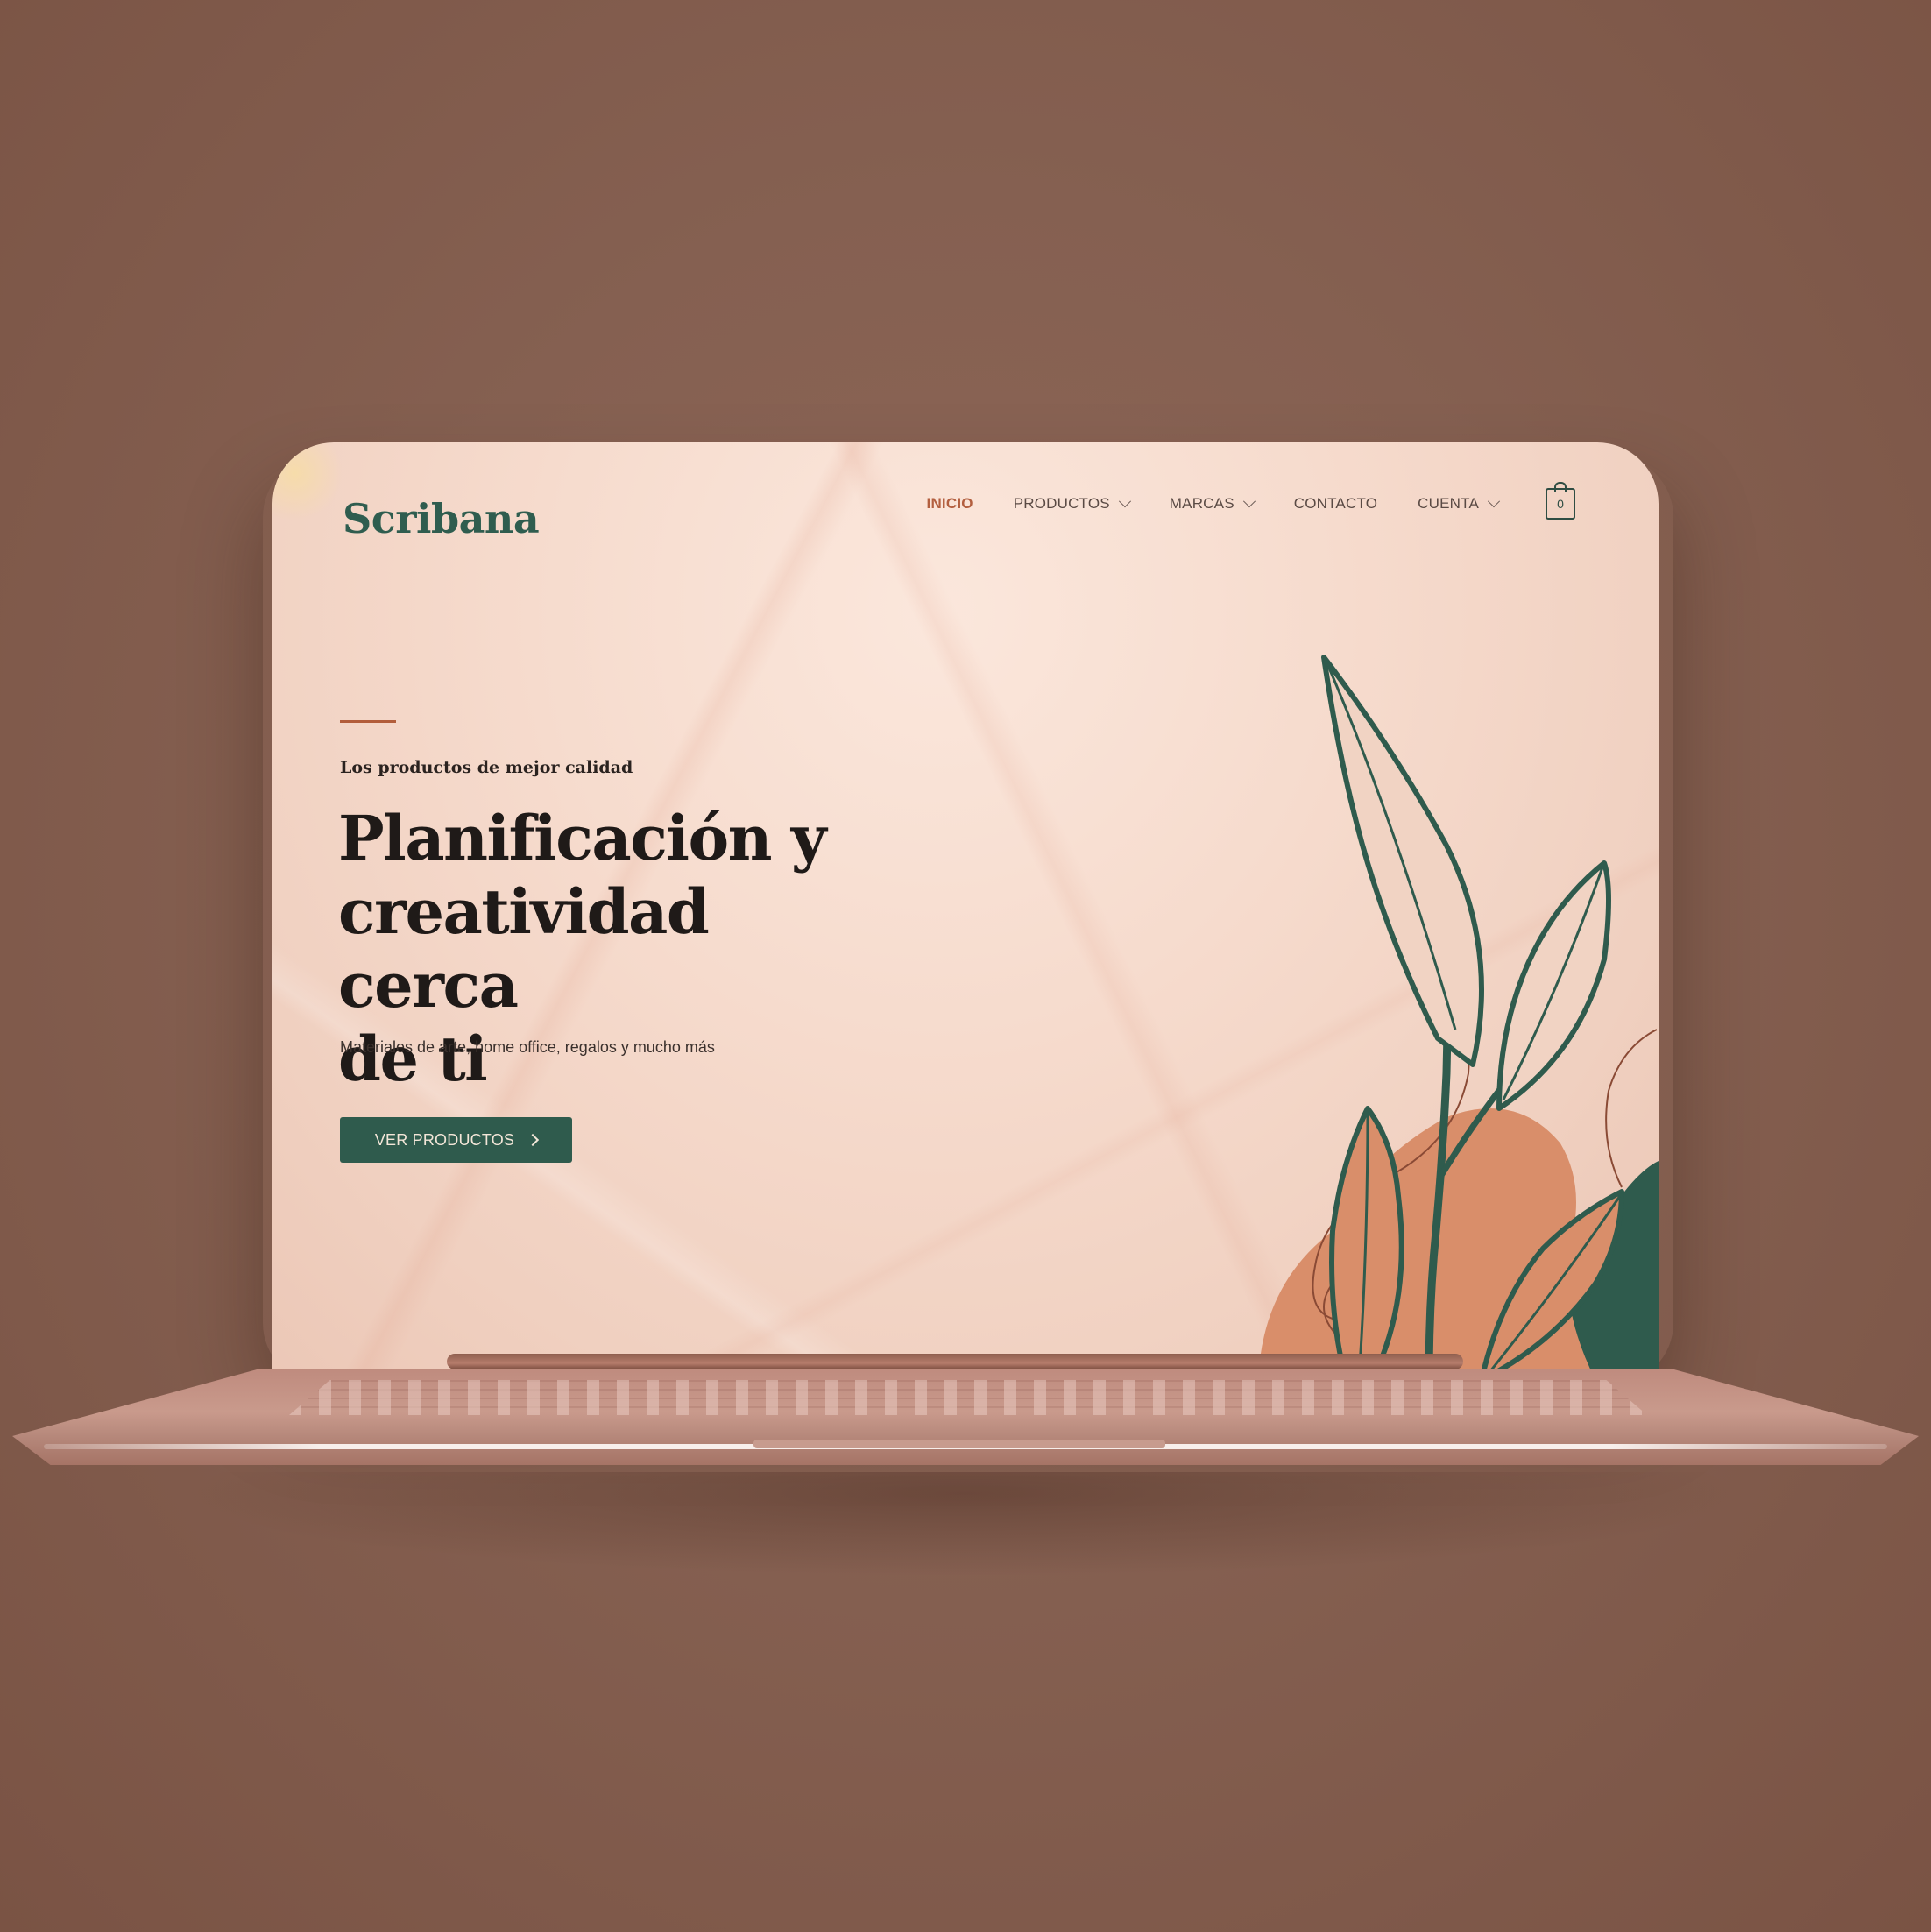  What do you see at coordinates (486, 767) in the screenshot?
I see `hero-eyebrow: Los productos de mejor calidad` at bounding box center [486, 767].